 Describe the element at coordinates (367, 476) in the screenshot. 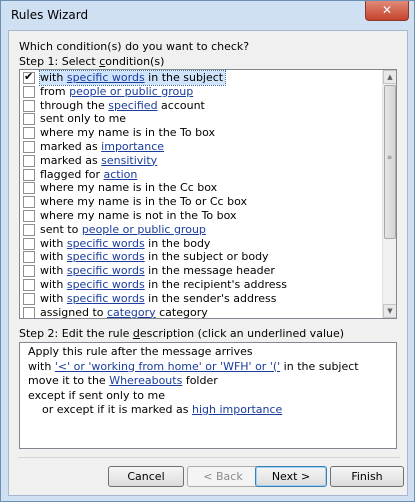

I see `finish-button: Finish` at that location.